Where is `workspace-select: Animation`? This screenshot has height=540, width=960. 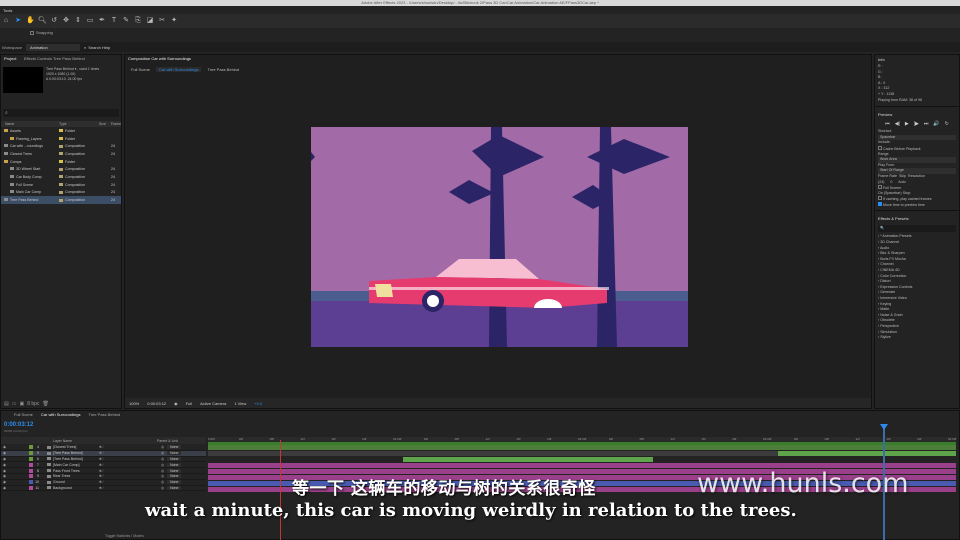
workspace-select: Animation is located at coordinates (52, 47).